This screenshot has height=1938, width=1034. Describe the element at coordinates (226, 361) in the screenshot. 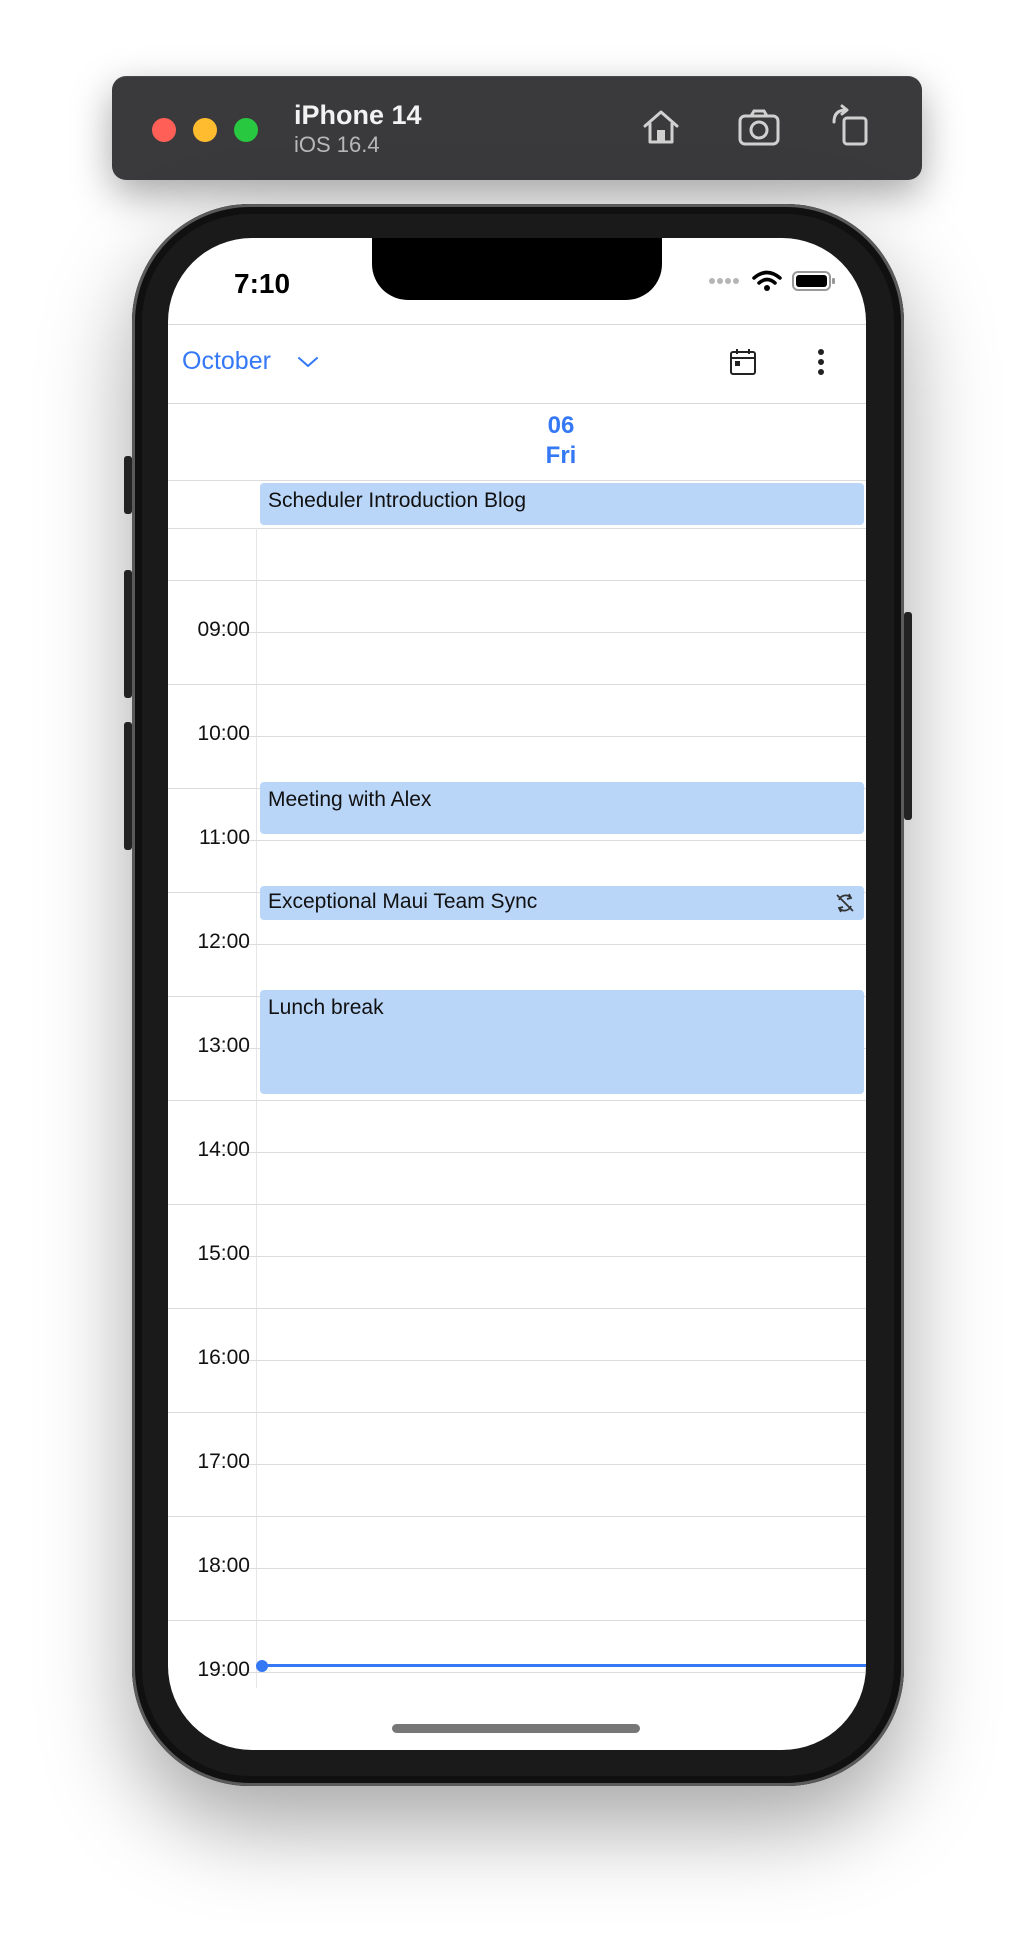

I see `month-label: October` at that location.